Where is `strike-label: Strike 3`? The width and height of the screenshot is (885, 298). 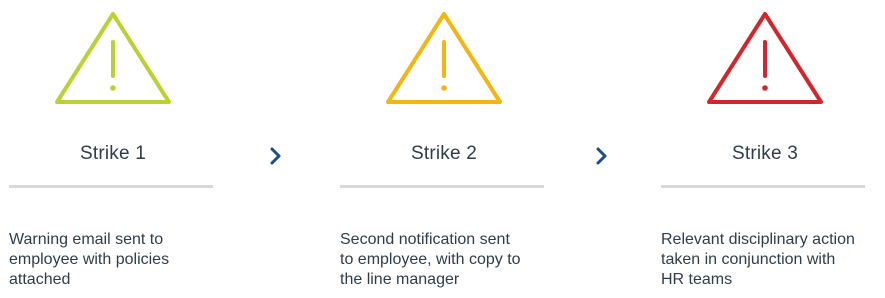 strike-label: Strike 3 is located at coordinates (764, 153).